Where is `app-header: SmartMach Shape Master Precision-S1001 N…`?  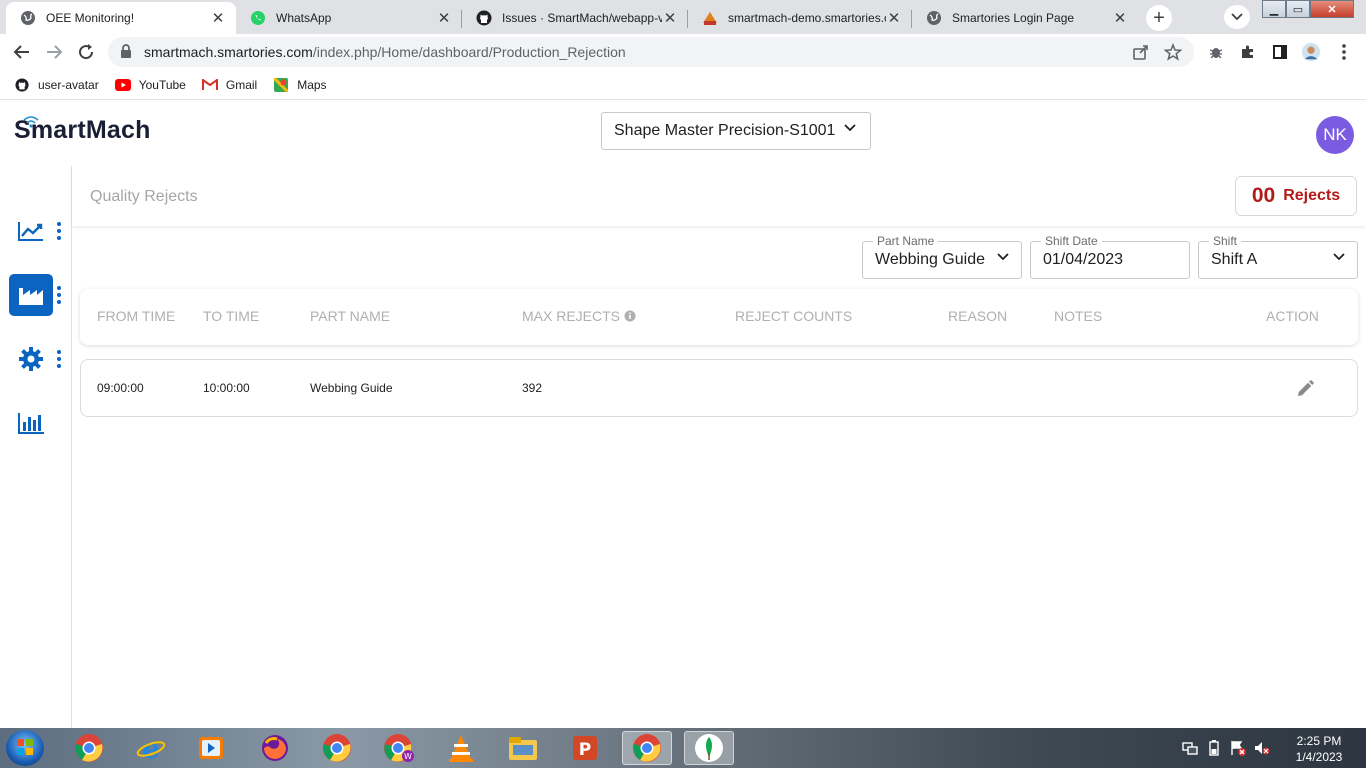
app-header: SmartMach Shape Master Precision-S1001 N… is located at coordinates (683, 134).